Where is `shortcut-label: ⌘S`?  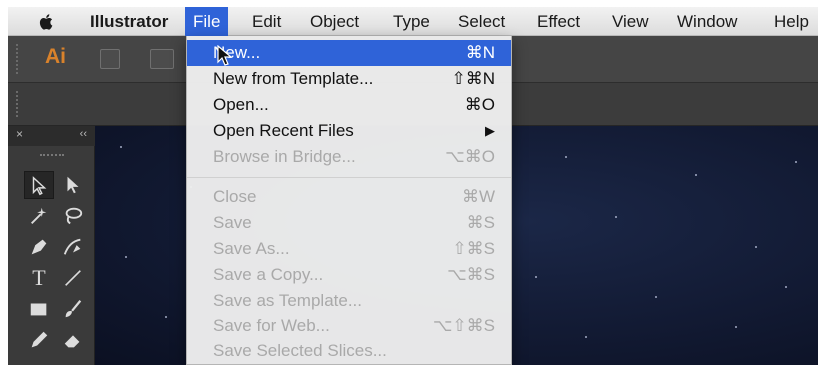
shortcut-label: ⌘S is located at coordinates (480, 222).